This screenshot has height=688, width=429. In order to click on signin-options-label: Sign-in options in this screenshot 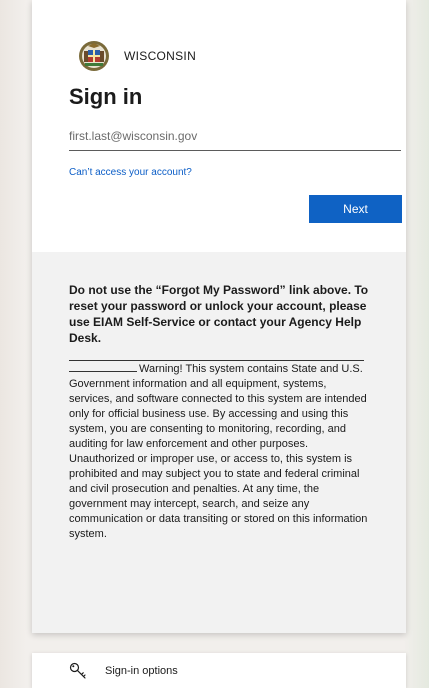, I will do `click(141, 670)`.